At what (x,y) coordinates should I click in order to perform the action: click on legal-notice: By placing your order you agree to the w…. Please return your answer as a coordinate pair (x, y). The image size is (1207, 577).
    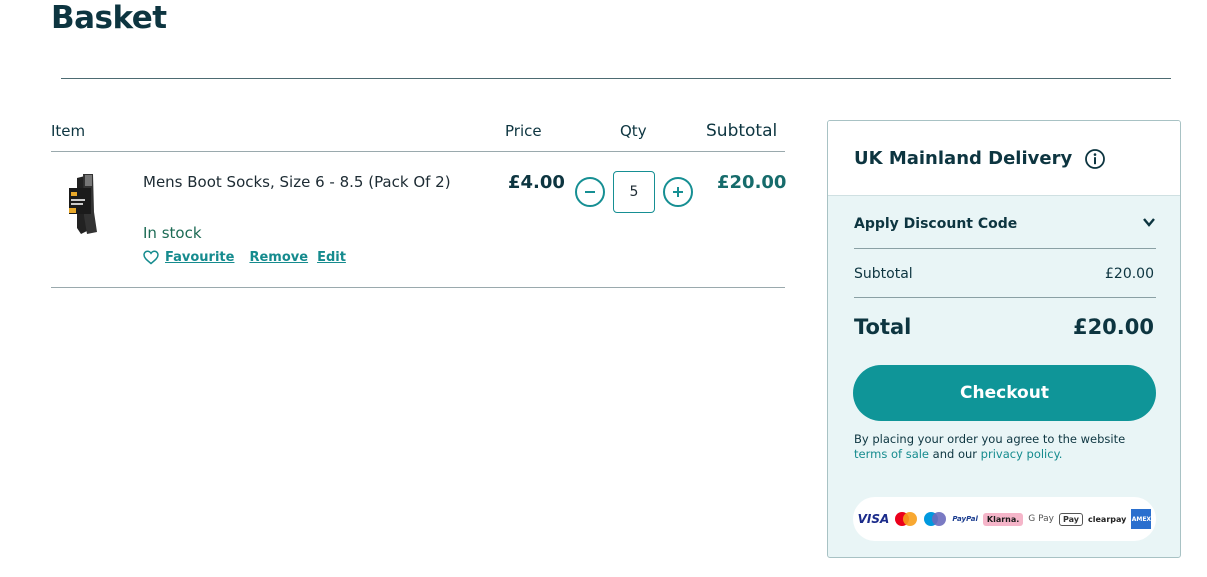
    Looking at the image, I should click on (1005, 447).